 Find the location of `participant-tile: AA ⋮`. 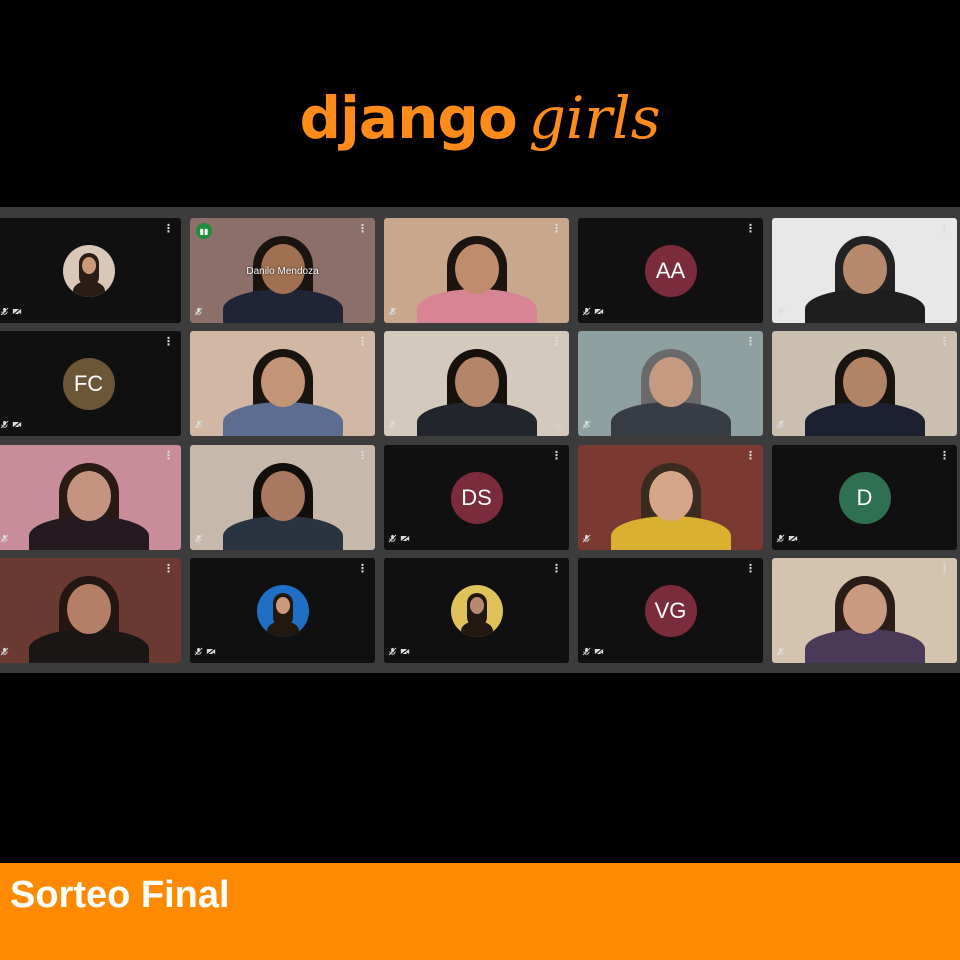

participant-tile: AA ⋮ is located at coordinates (670, 270).